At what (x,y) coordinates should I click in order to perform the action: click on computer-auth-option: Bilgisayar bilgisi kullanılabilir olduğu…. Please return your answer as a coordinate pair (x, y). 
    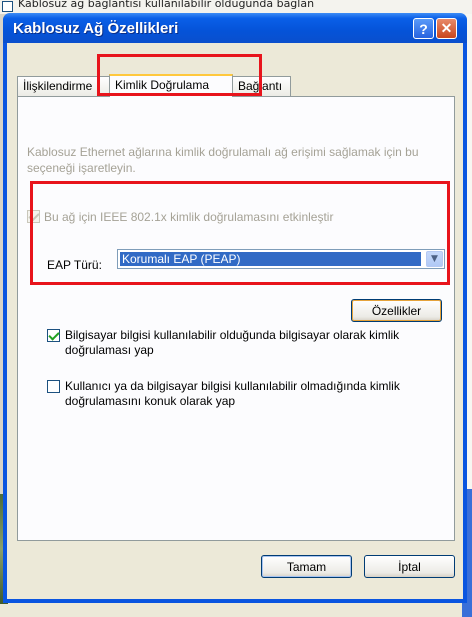
    Looking at the image, I should click on (247, 343).